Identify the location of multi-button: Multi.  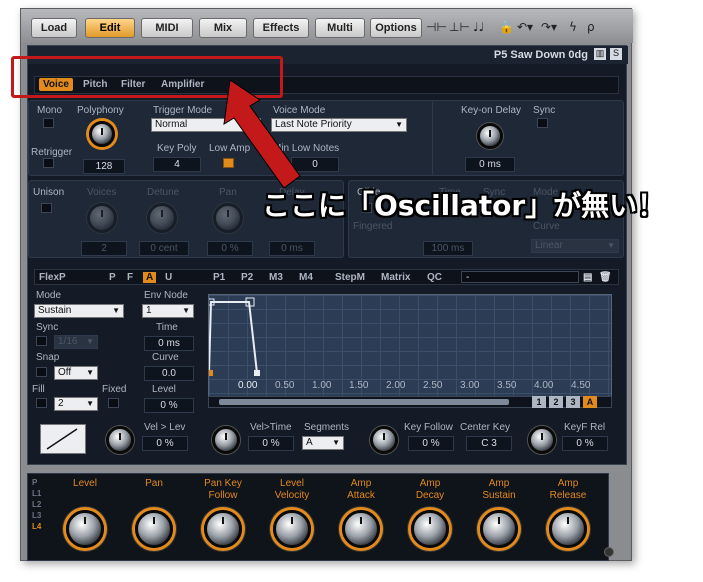
(340, 28).